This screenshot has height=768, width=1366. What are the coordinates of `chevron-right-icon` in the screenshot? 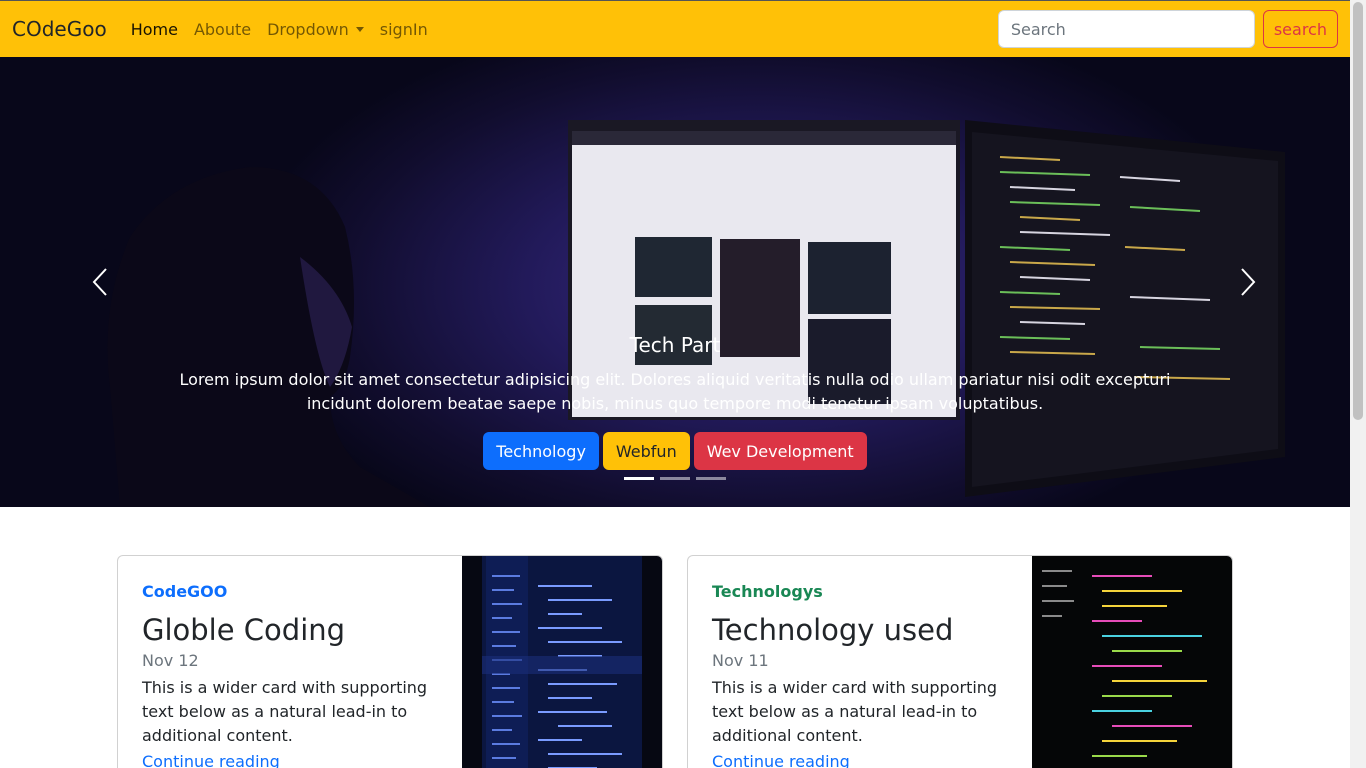 It's located at (1248, 282).